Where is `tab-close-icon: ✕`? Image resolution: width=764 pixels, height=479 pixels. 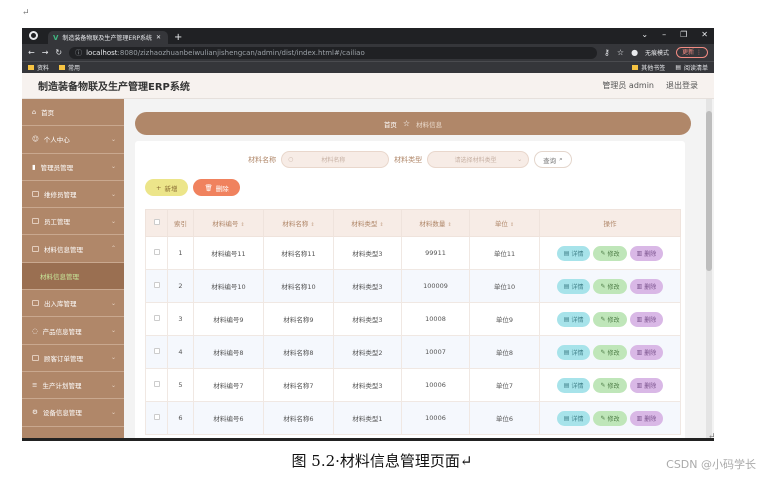 tab-close-icon: ✕ is located at coordinates (158, 37).